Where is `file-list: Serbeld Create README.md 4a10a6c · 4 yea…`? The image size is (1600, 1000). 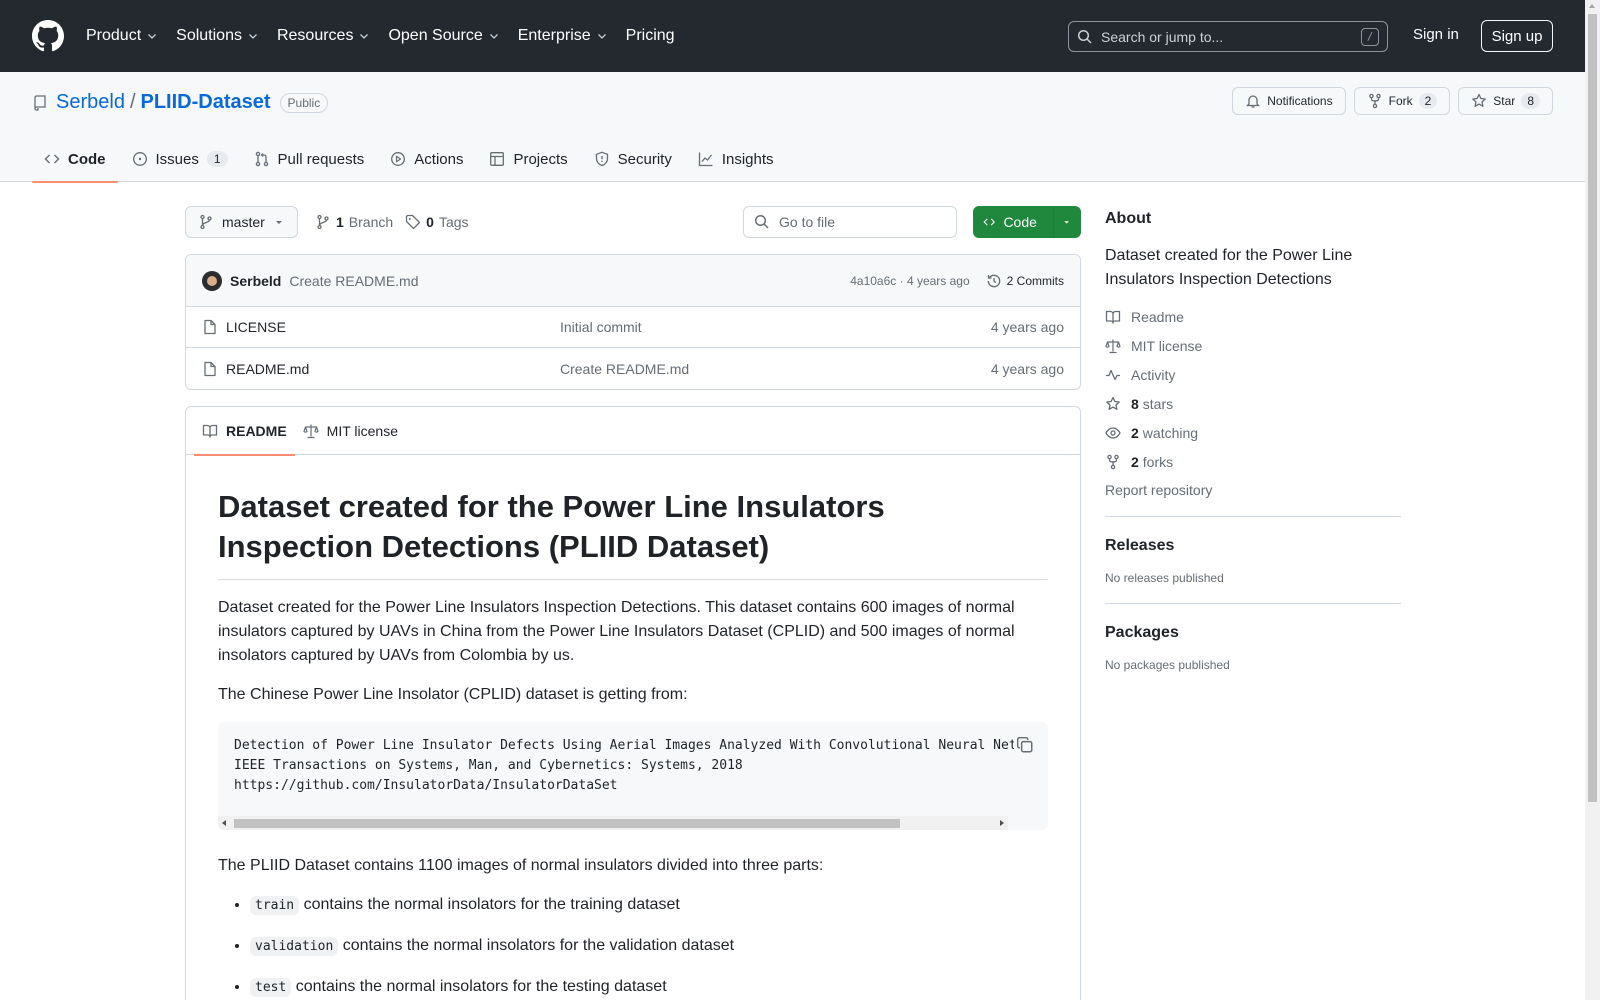 file-list: Serbeld Create README.md 4a10a6c · 4 yea… is located at coordinates (633, 322).